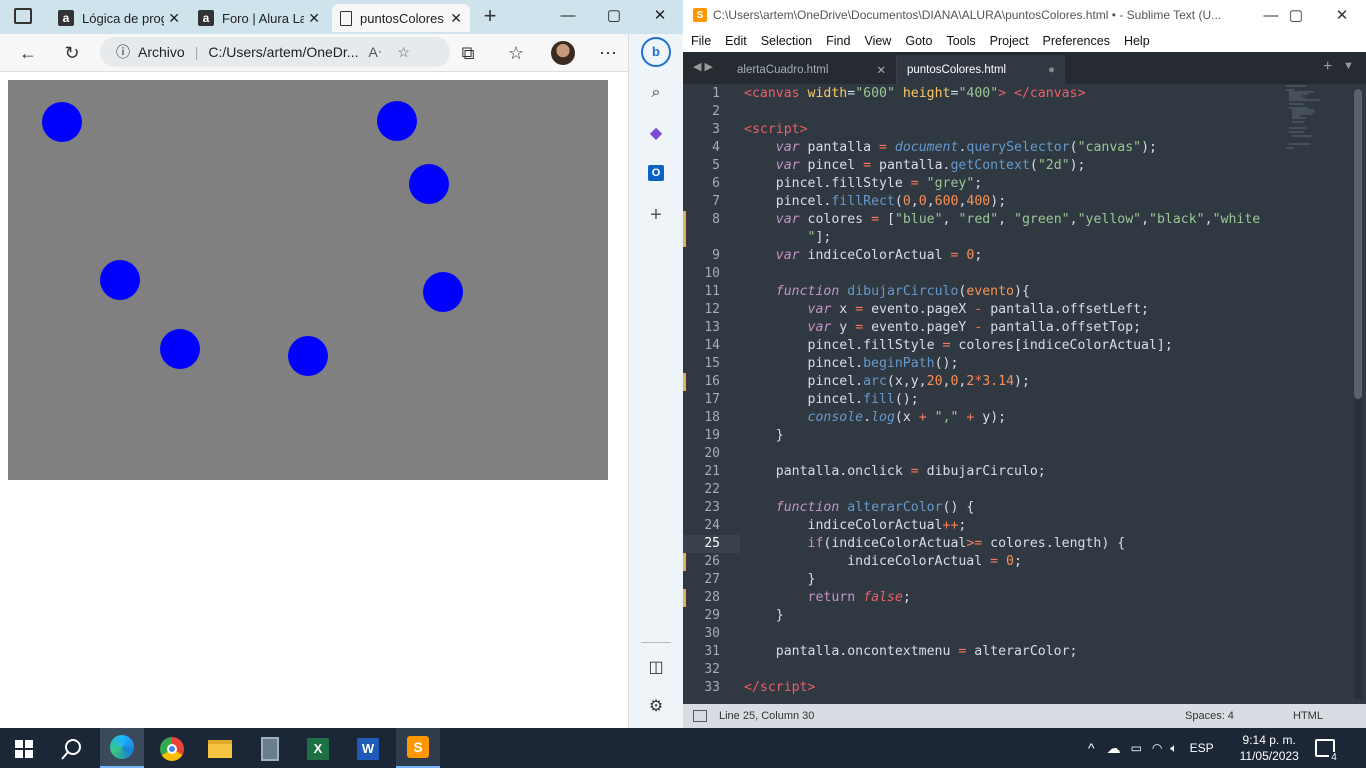  What do you see at coordinates (712, 543) in the screenshot?
I see `line-number: 25` at bounding box center [712, 543].